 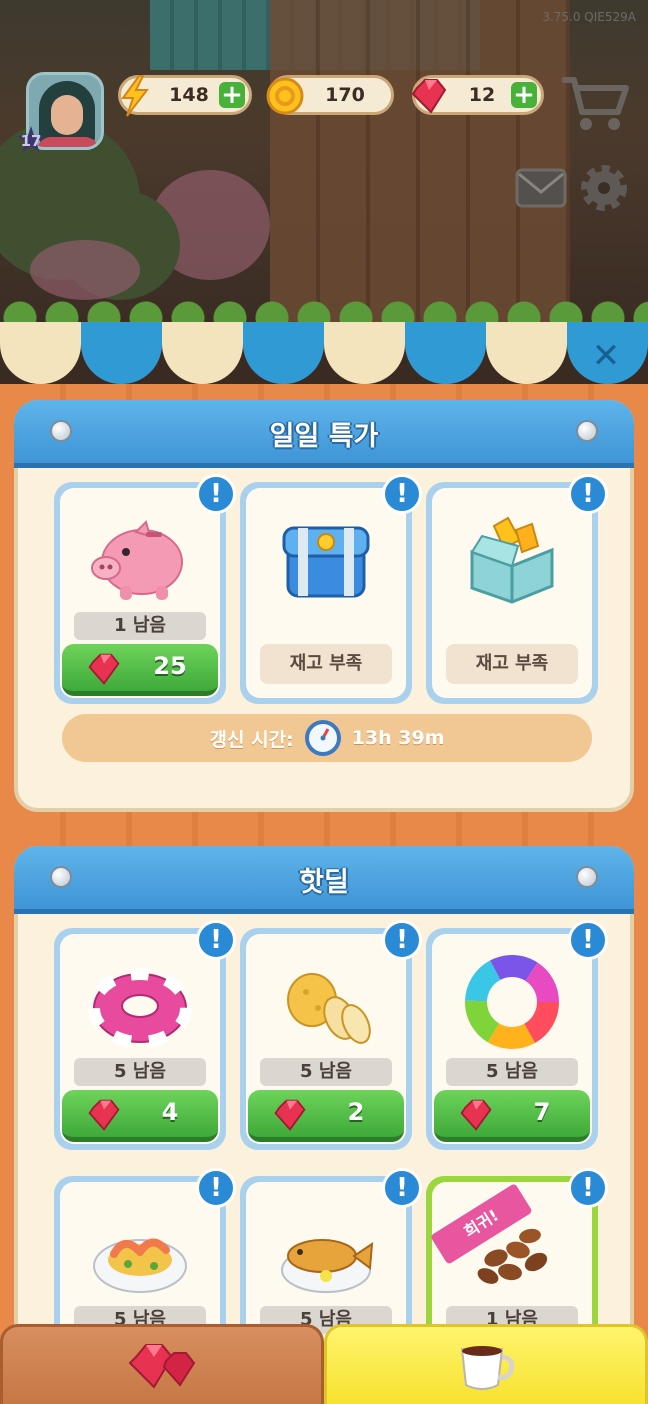 I want to click on buy-button: 4, so click(x=140, y=1116).